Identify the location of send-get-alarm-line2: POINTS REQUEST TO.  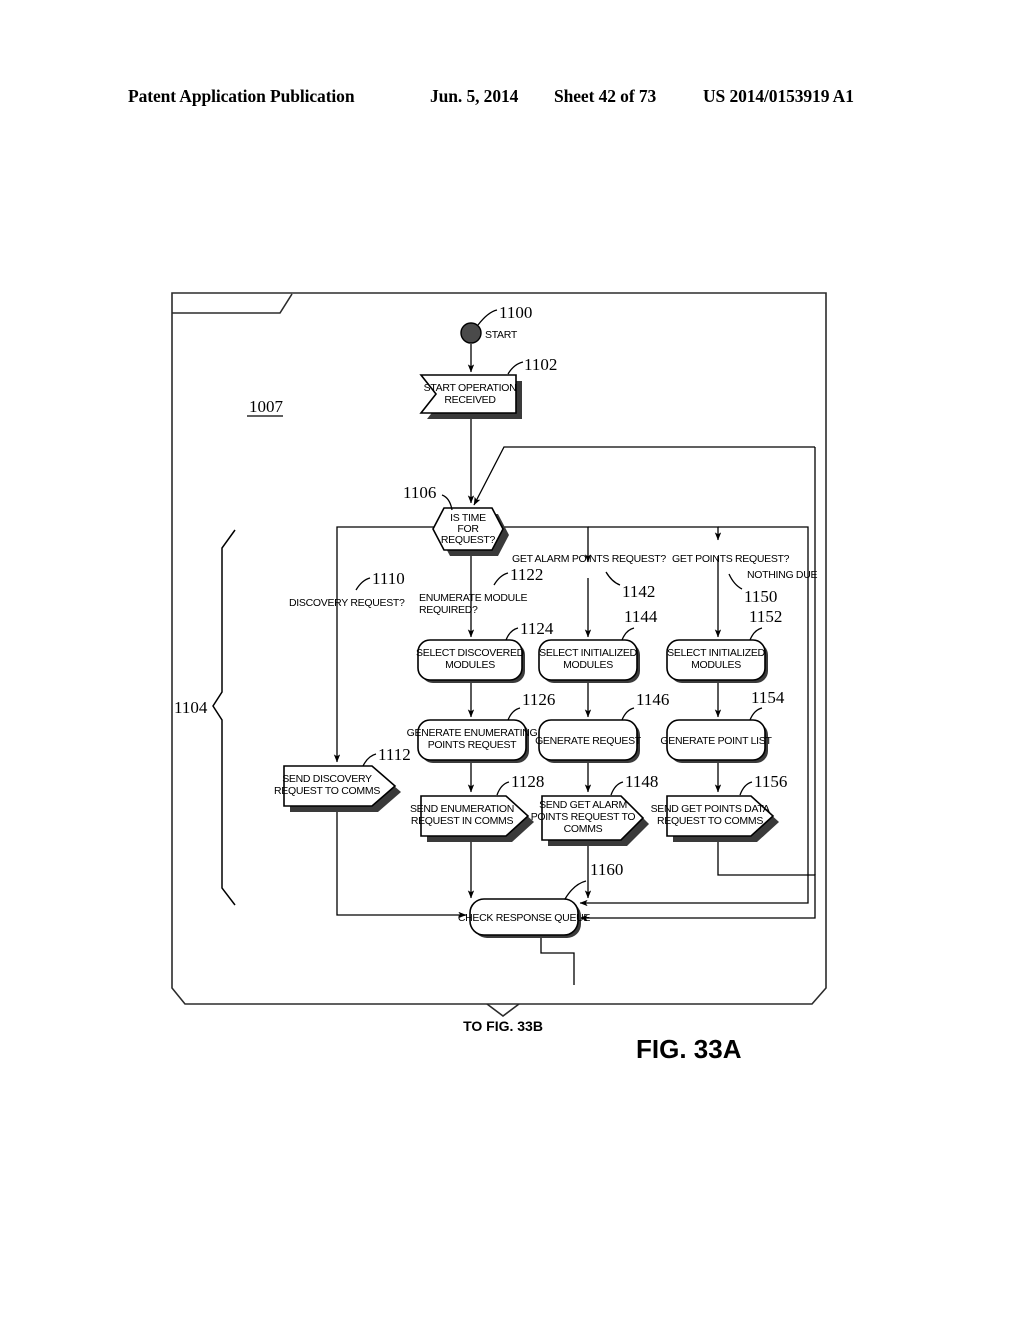
(583, 817).